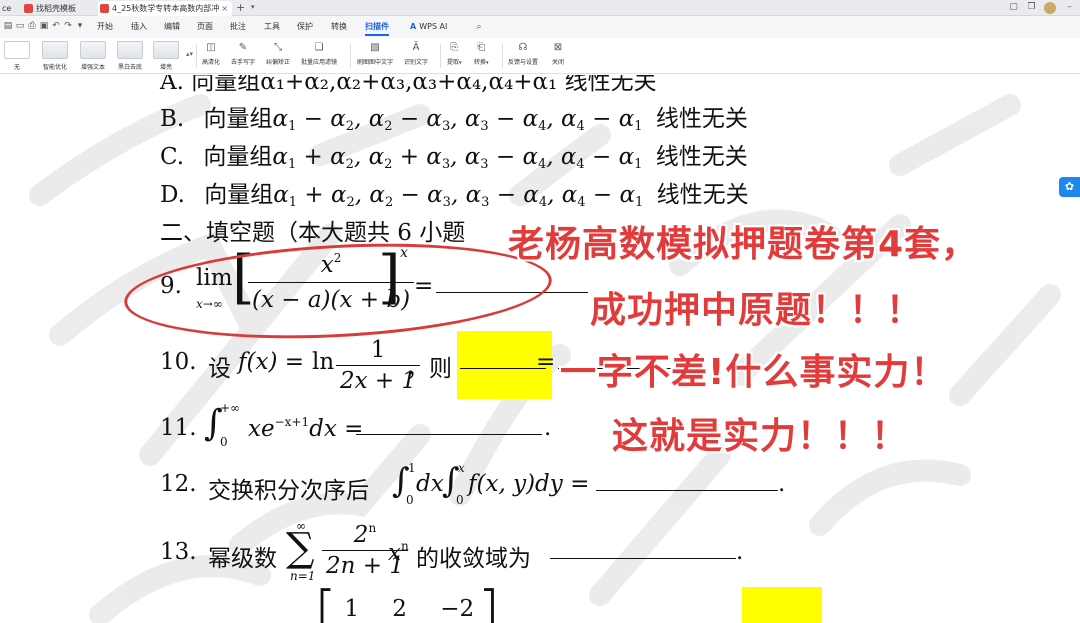 The height and width of the screenshot is (623, 1080). What do you see at coordinates (461, 468) in the screenshot?
I see `integral-upper: x` at bounding box center [461, 468].